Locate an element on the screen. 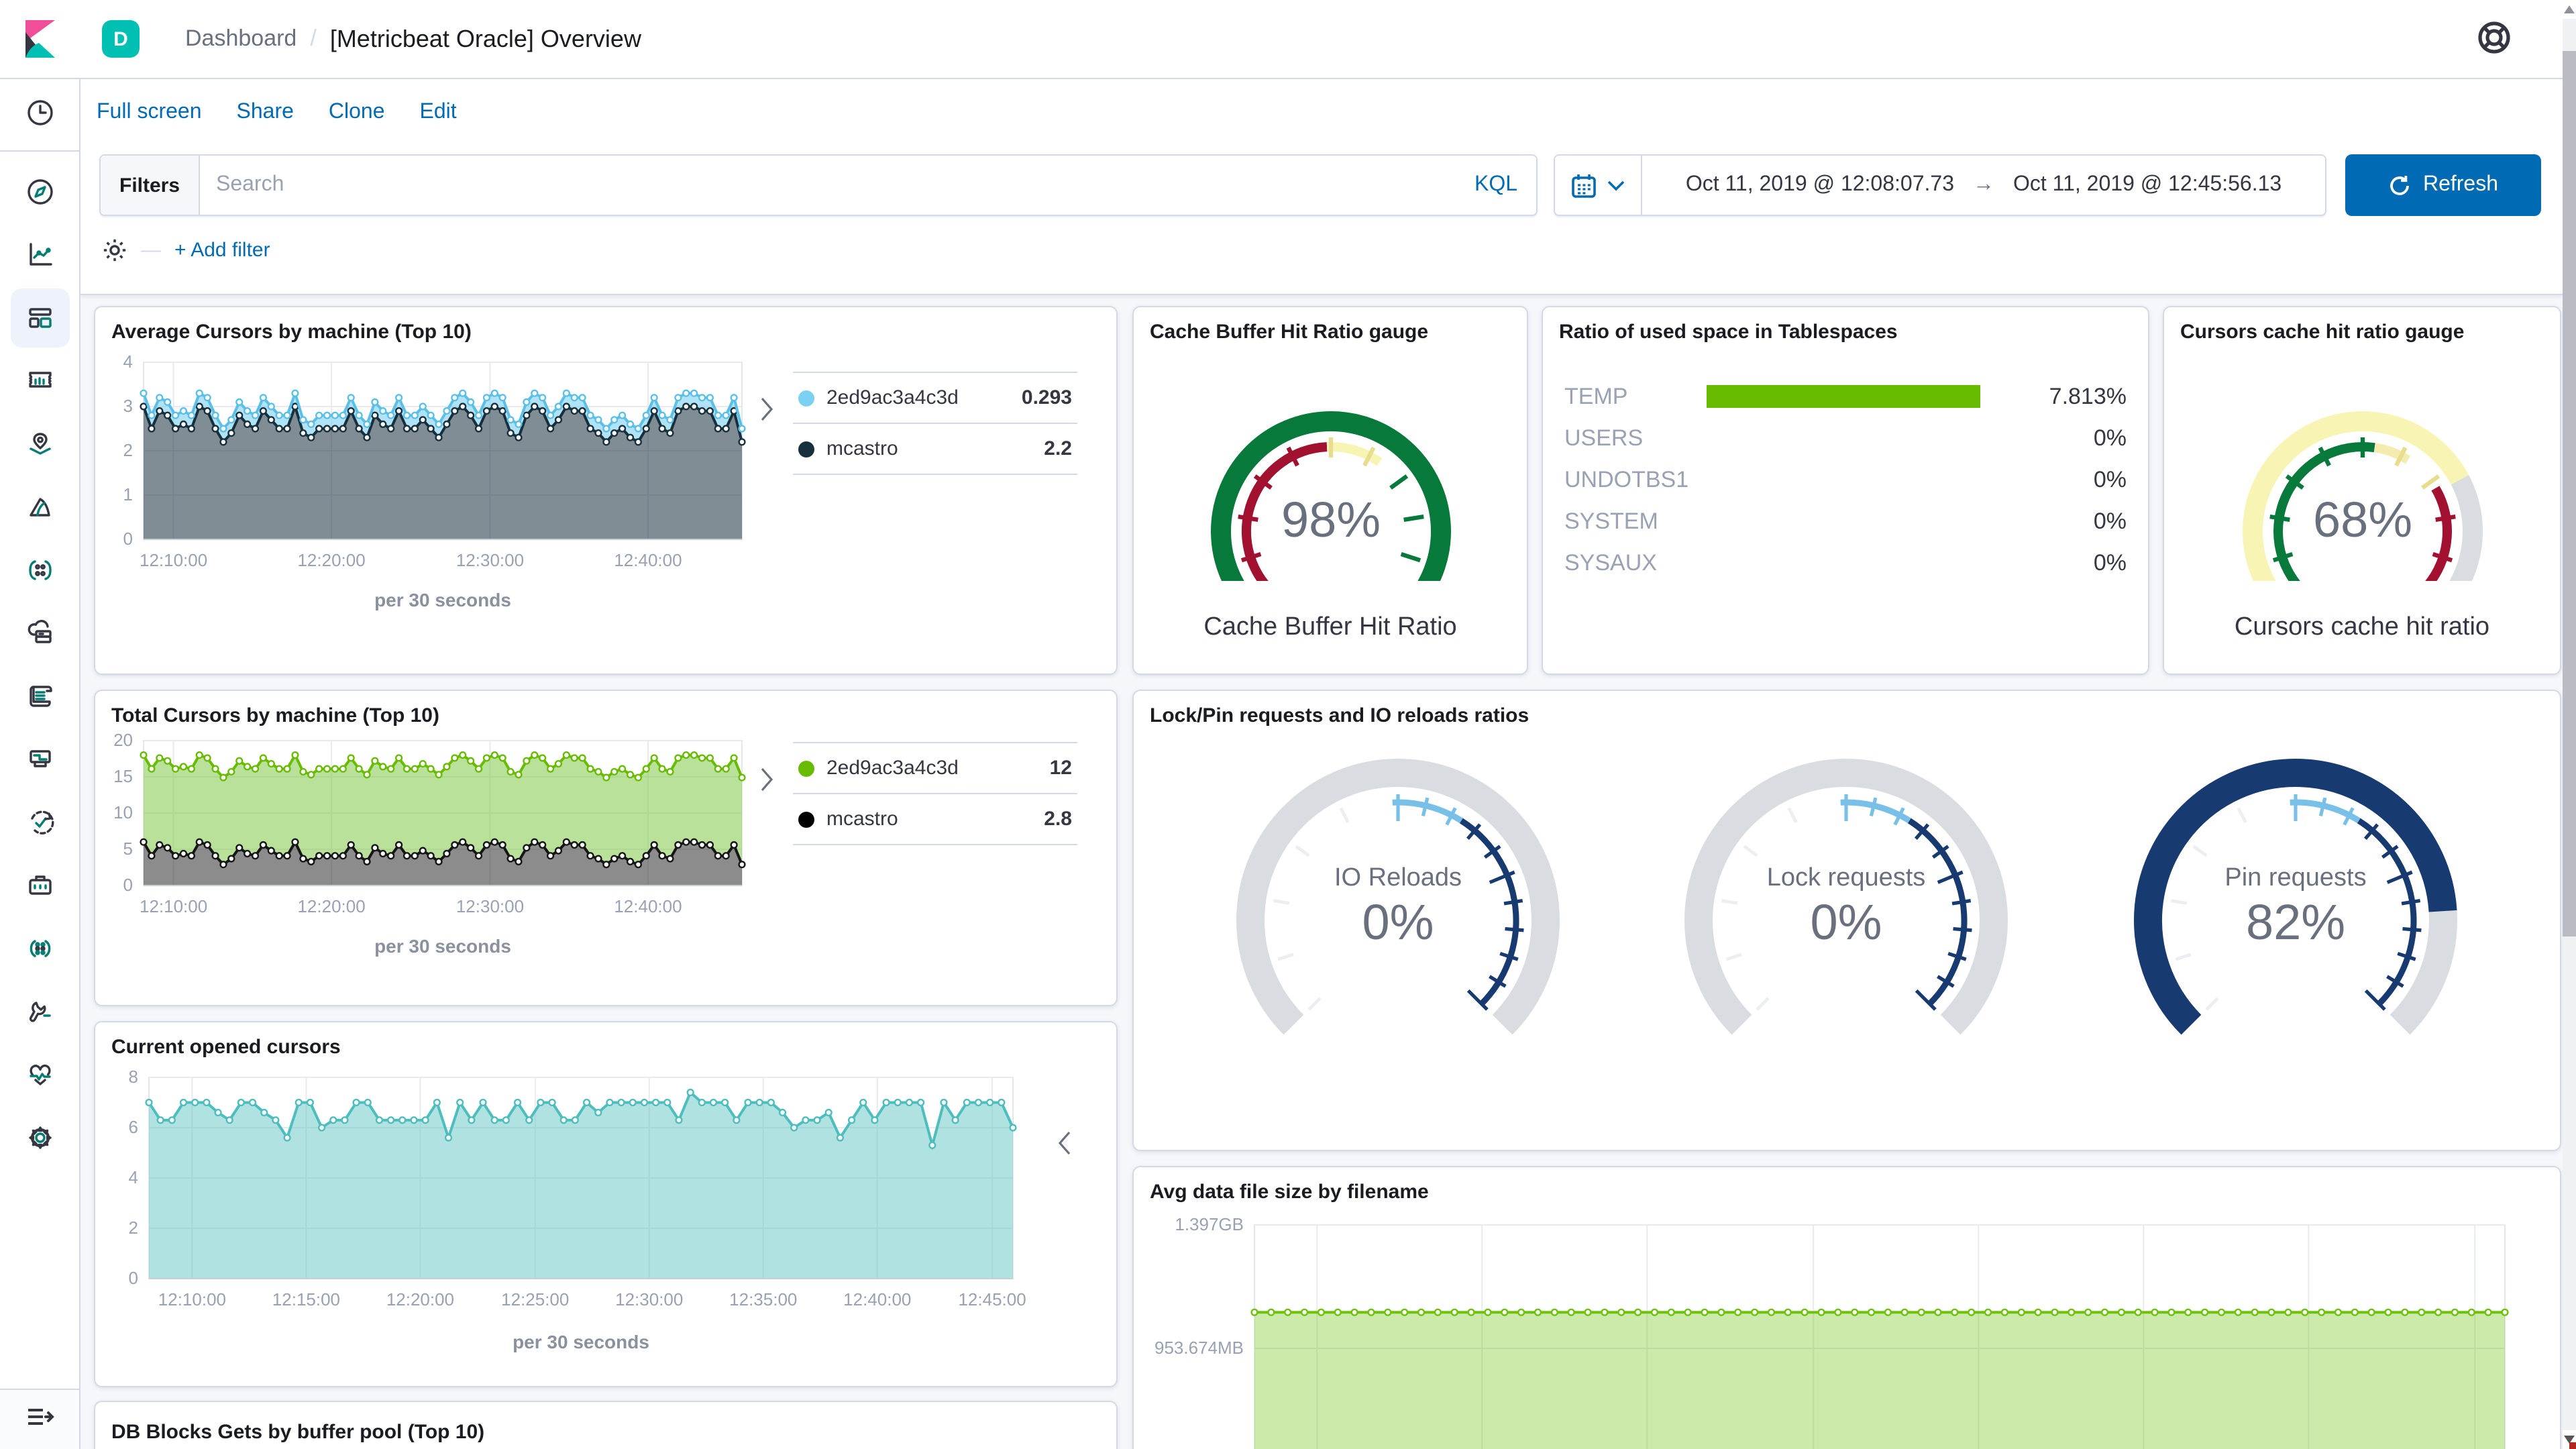 The width and height of the screenshot is (2576, 1449). space-badge: D is located at coordinates (121, 39).